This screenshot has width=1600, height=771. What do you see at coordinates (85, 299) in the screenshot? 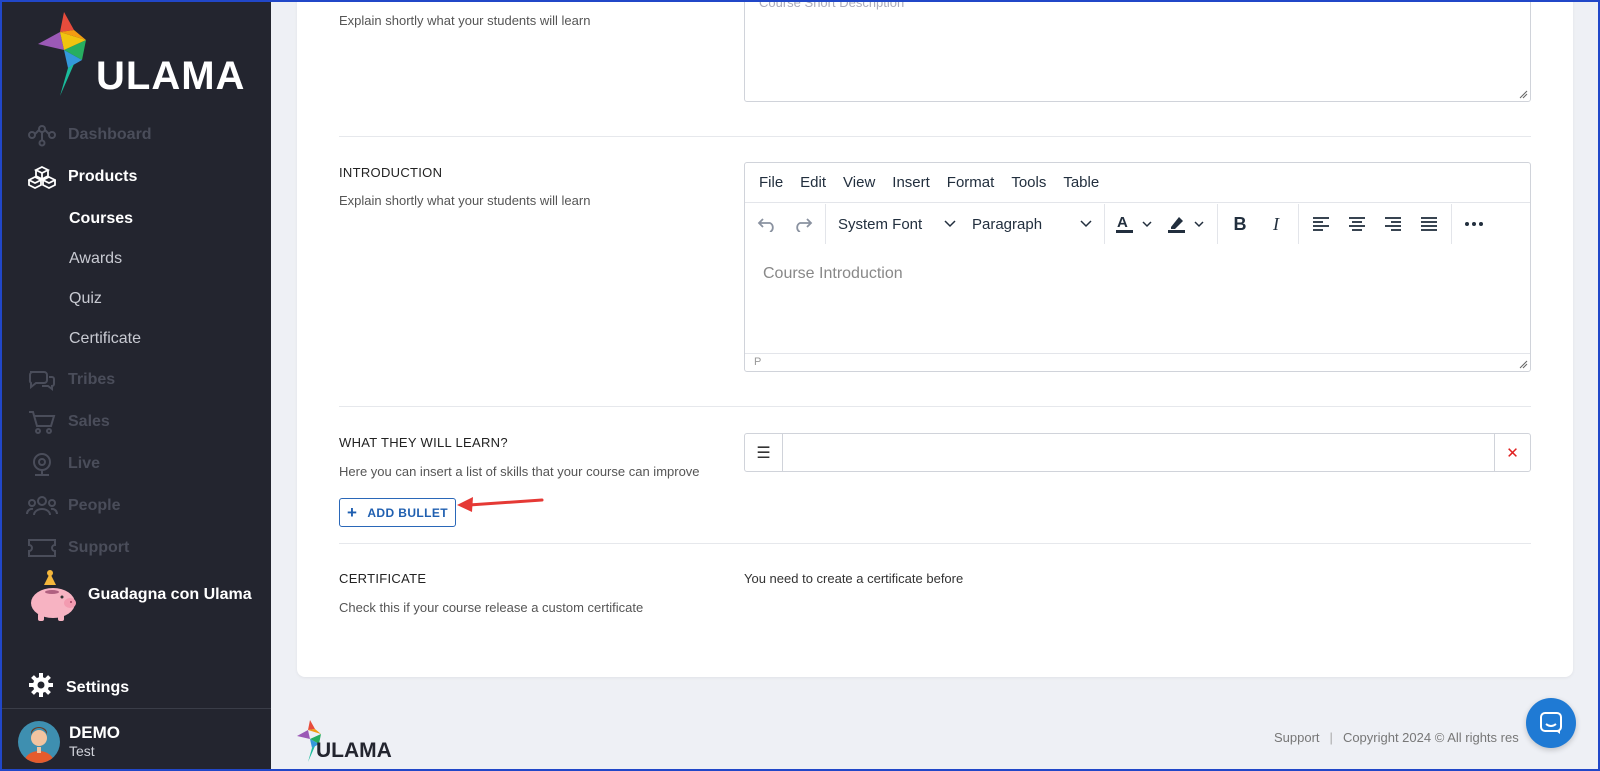
I see `sidebar-subitem-quiz: Quiz` at bounding box center [85, 299].